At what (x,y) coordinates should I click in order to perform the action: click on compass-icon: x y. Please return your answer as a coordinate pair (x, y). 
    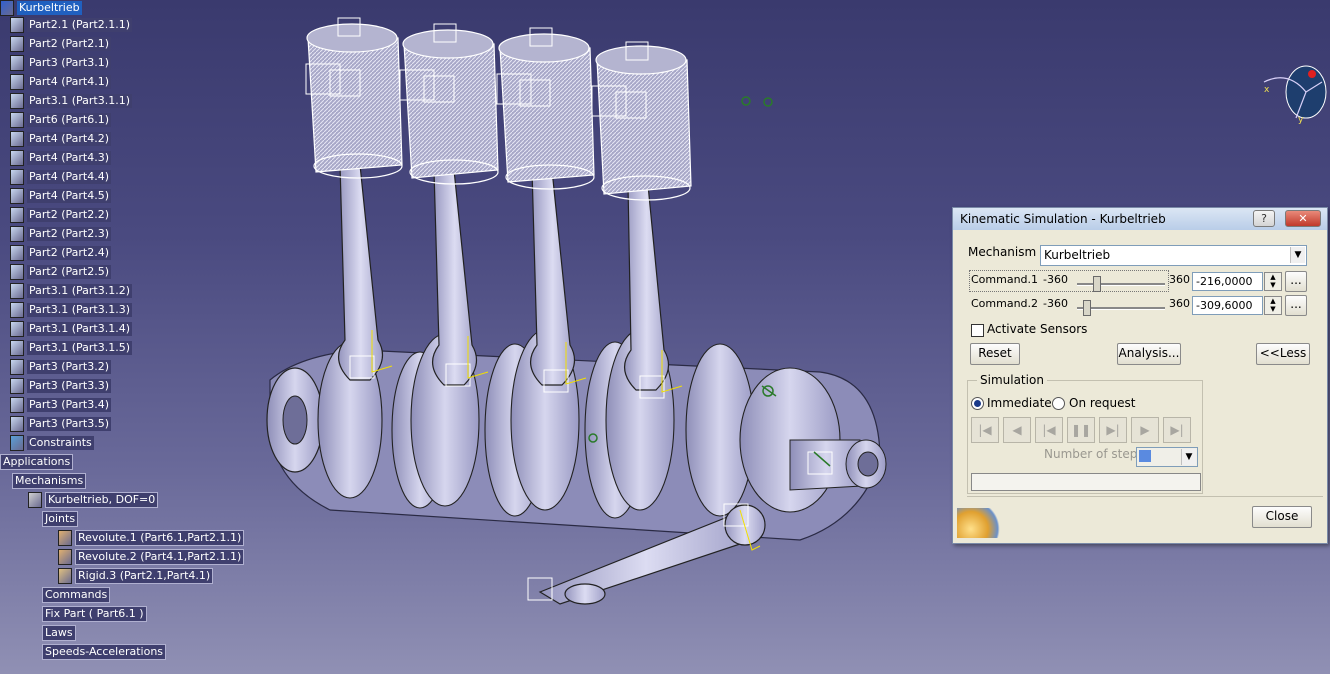
    Looking at the image, I should click on (1294, 88).